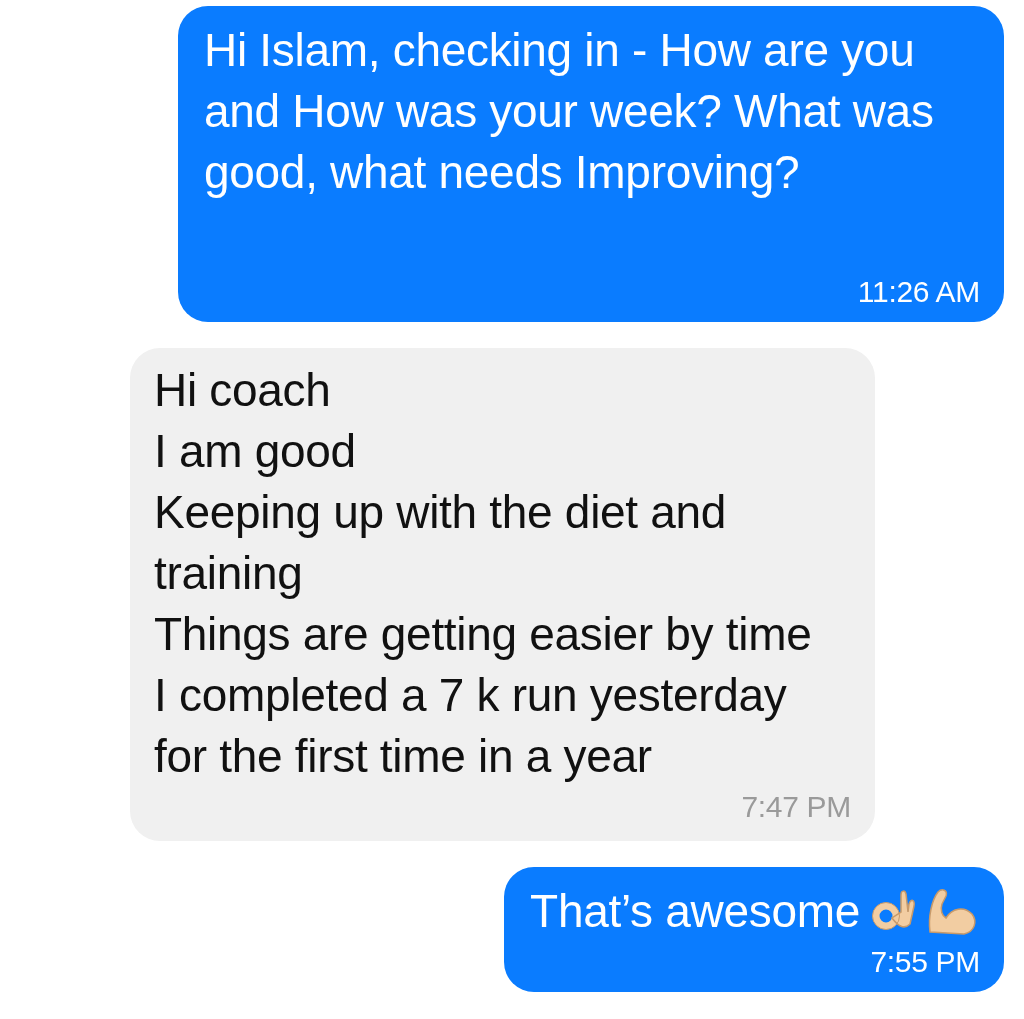  I want to click on message-time: 7:55 PM, so click(925, 961).